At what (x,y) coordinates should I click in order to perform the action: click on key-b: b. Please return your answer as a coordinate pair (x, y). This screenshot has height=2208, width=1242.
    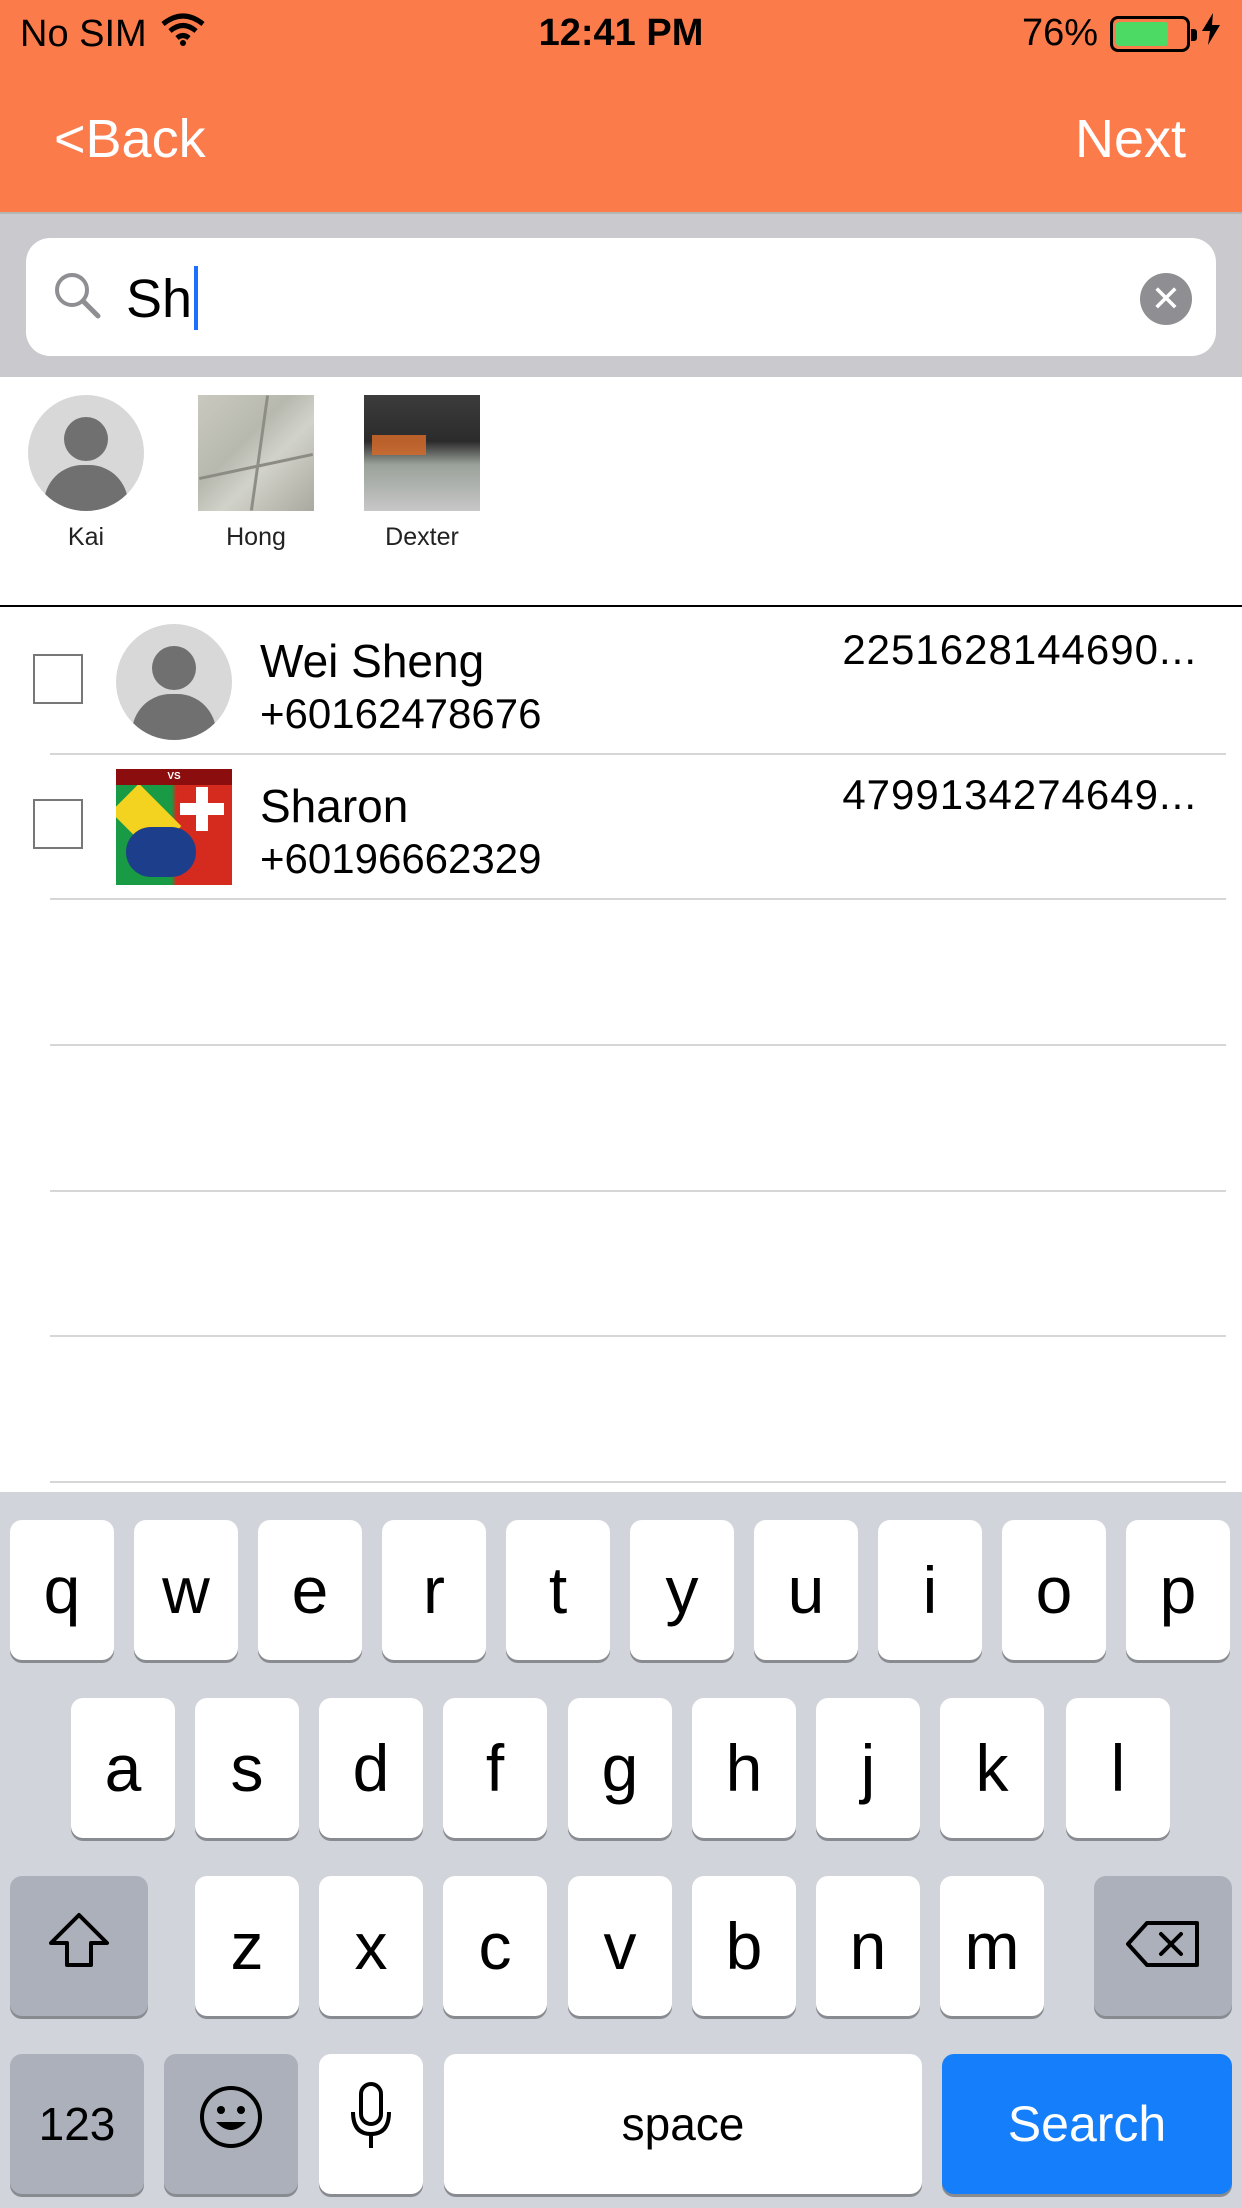
    Looking at the image, I should click on (744, 1946).